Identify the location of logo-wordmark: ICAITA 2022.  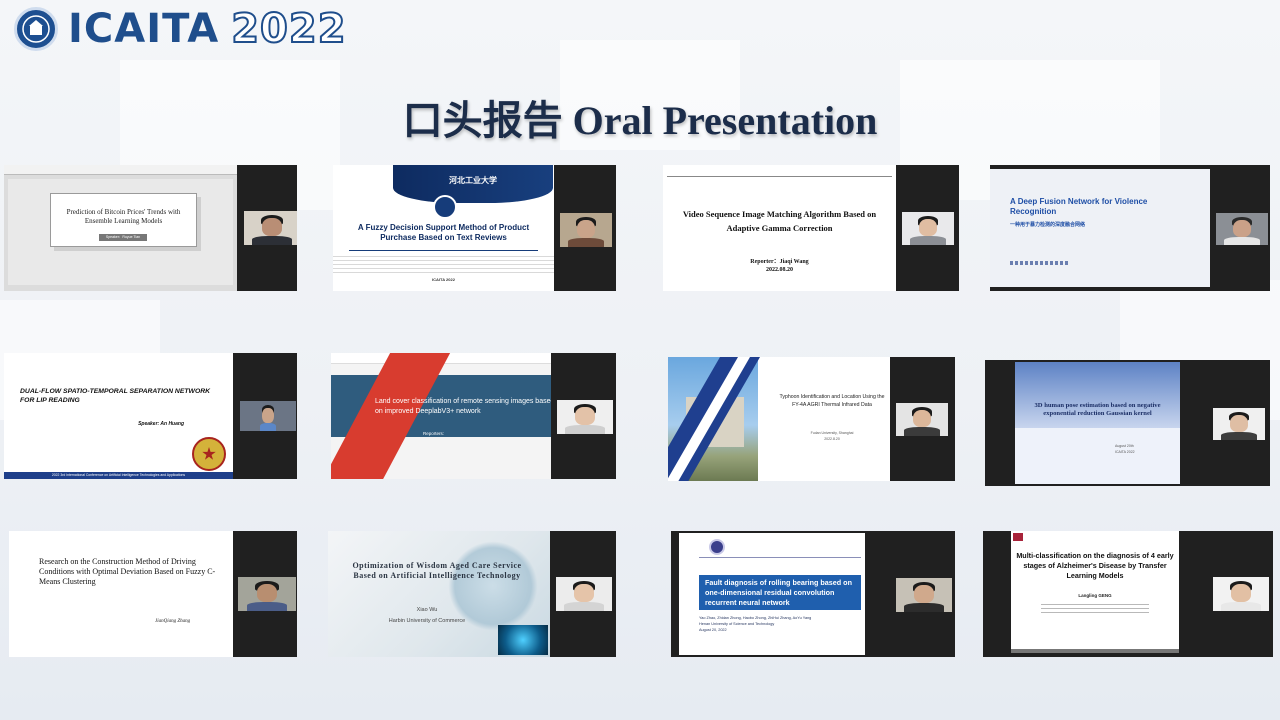
(207, 29).